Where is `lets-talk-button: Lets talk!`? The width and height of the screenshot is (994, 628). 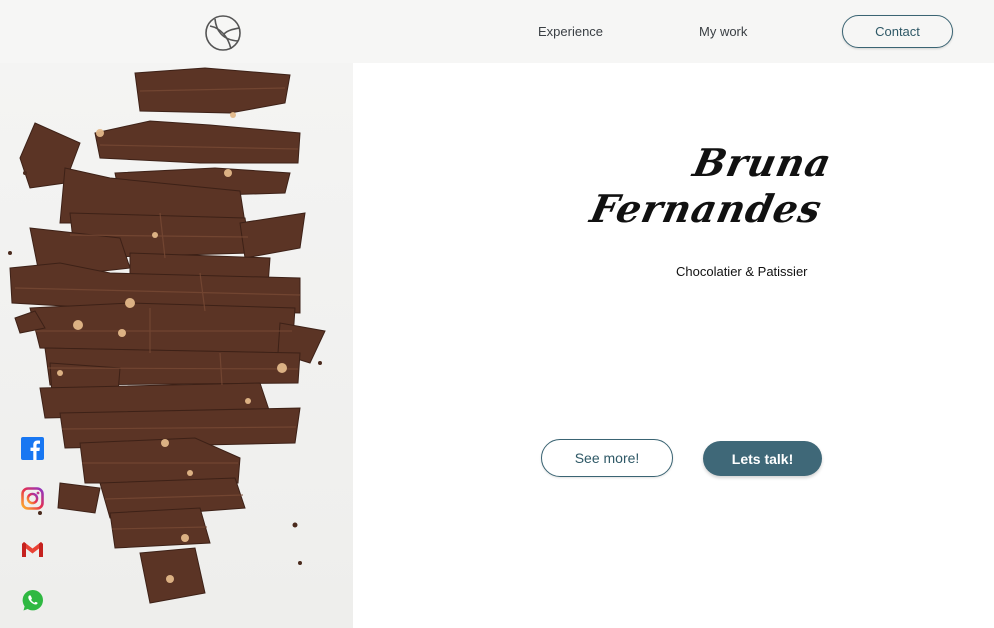
lets-talk-button: Lets talk! is located at coordinates (762, 458).